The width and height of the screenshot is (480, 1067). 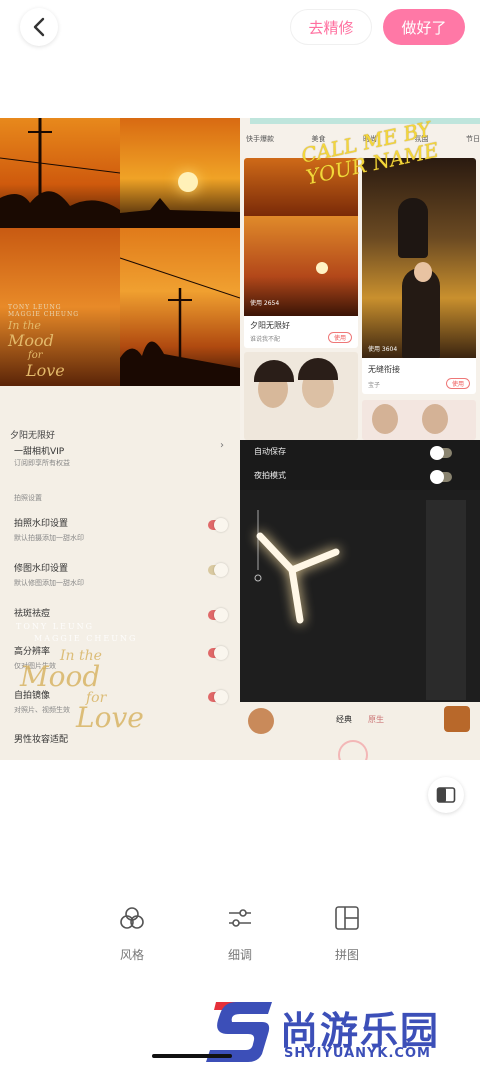 What do you see at coordinates (45, 370) in the screenshot?
I see `poster-title-4: Love` at bounding box center [45, 370].